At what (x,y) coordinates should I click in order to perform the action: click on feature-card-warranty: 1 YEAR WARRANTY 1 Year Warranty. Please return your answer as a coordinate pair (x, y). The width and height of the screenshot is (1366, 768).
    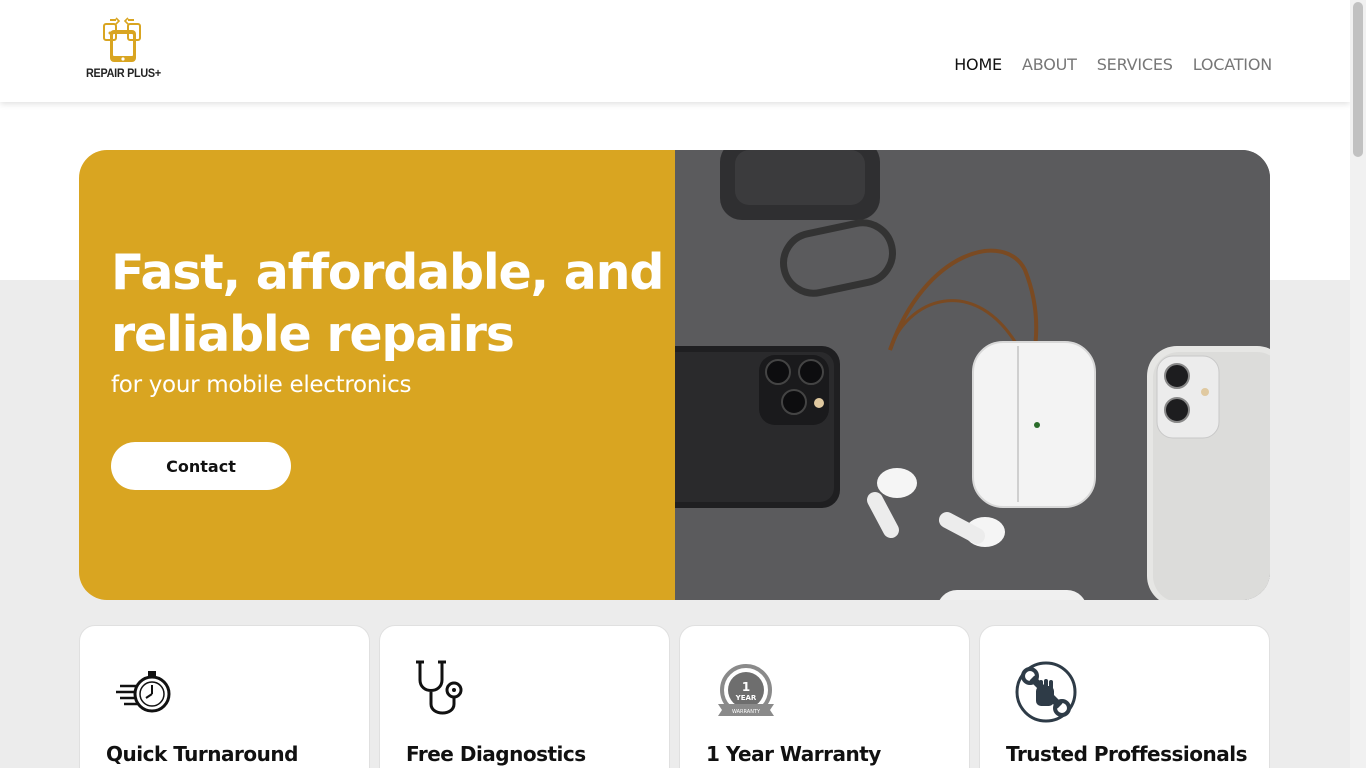
    Looking at the image, I should click on (824, 696).